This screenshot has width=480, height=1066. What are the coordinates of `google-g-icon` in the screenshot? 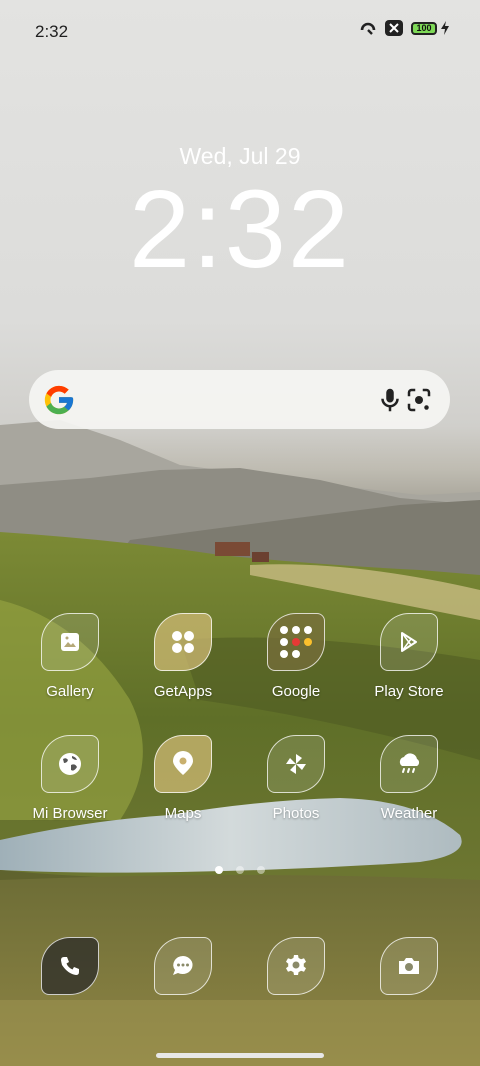 It's located at (59, 400).